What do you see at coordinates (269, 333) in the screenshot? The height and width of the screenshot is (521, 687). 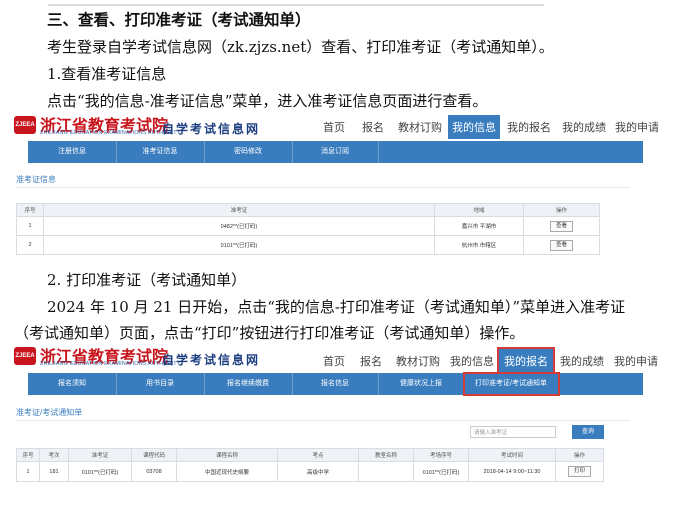 I see `step2-text-line2: （考试通知单）页面，点击“打印”按钮进行打印准考证（考试通知单）操作。` at bounding box center [269, 333].